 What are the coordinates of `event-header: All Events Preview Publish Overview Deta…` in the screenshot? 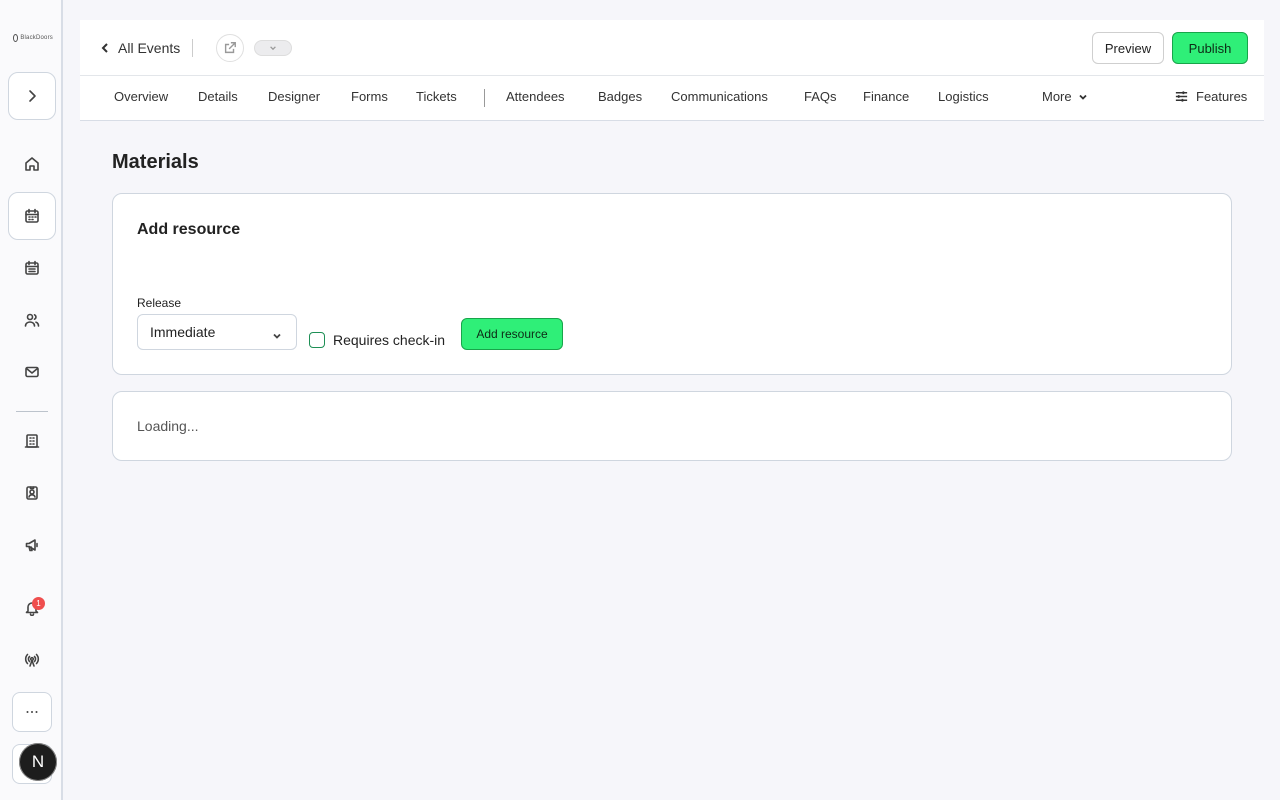 It's located at (672, 70).